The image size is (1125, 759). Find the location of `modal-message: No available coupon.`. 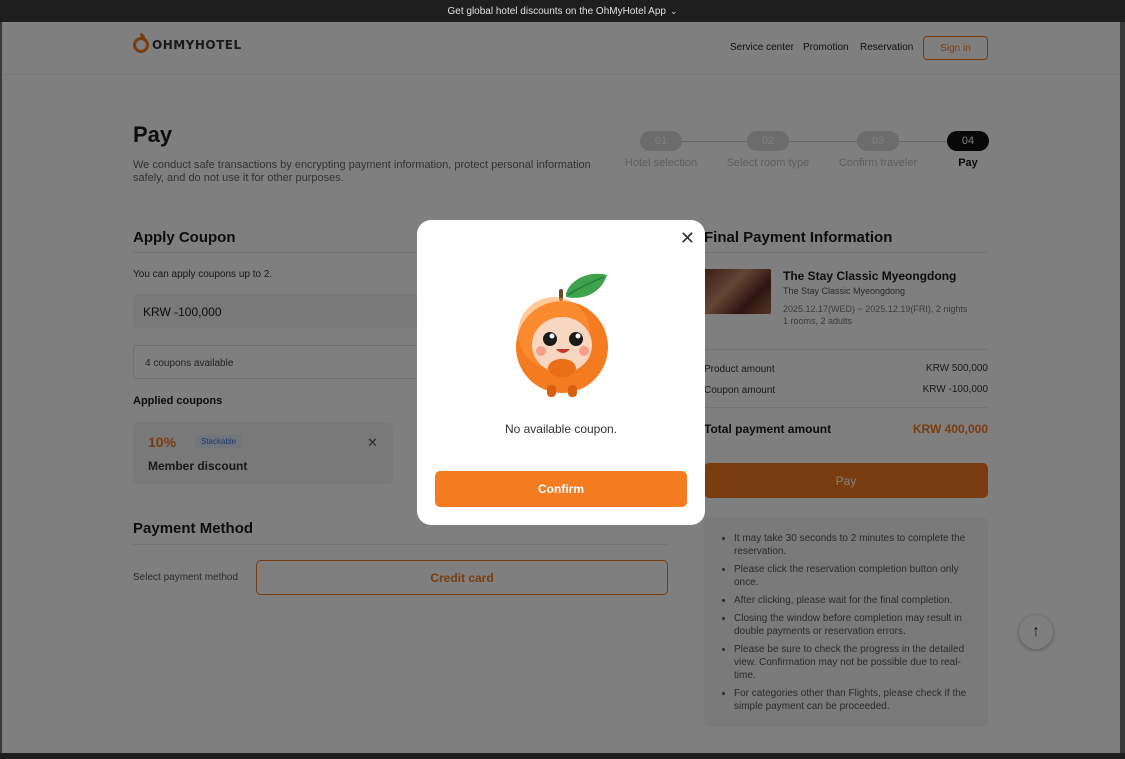

modal-message: No available coupon. is located at coordinates (561, 429).